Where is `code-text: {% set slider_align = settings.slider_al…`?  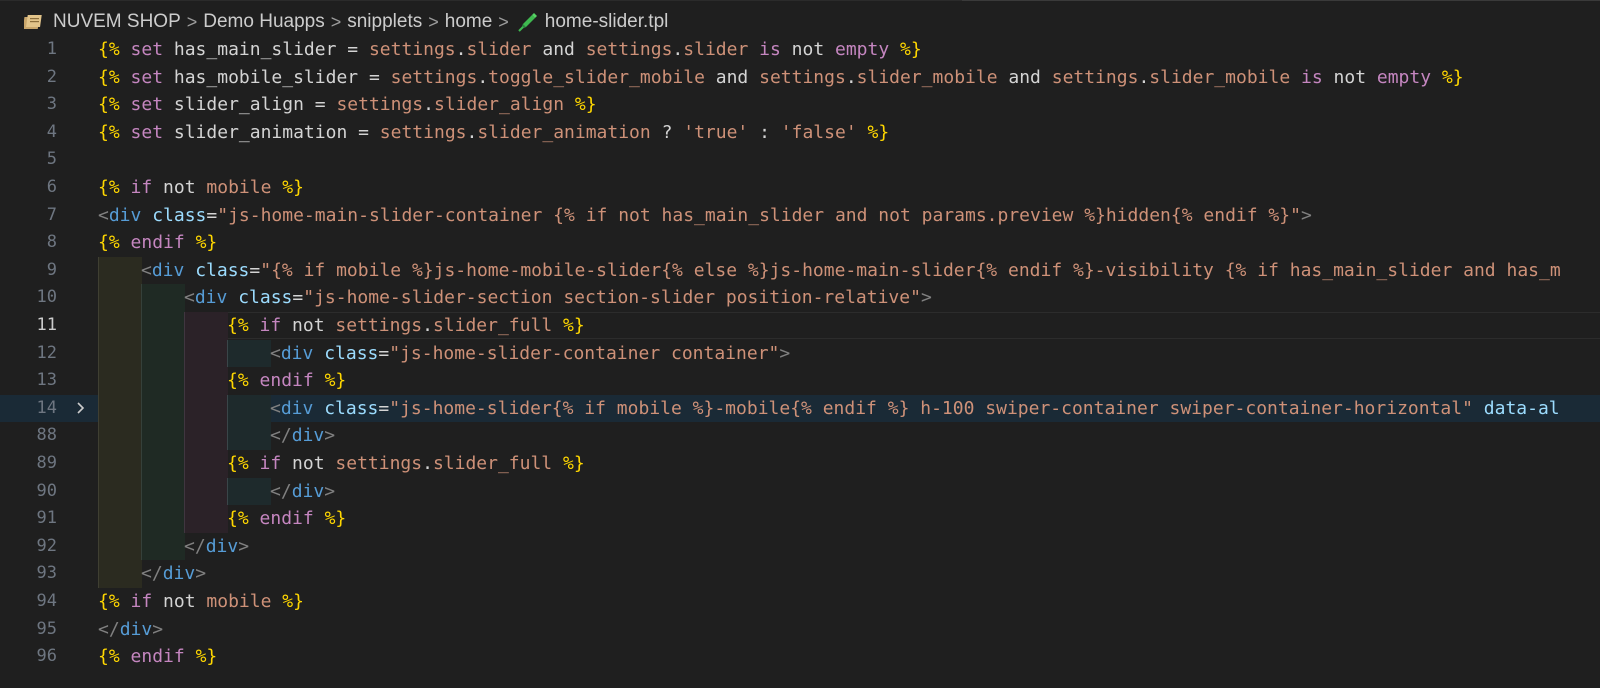 code-text: {% set slider_align = settings.slider_al… is located at coordinates (347, 105).